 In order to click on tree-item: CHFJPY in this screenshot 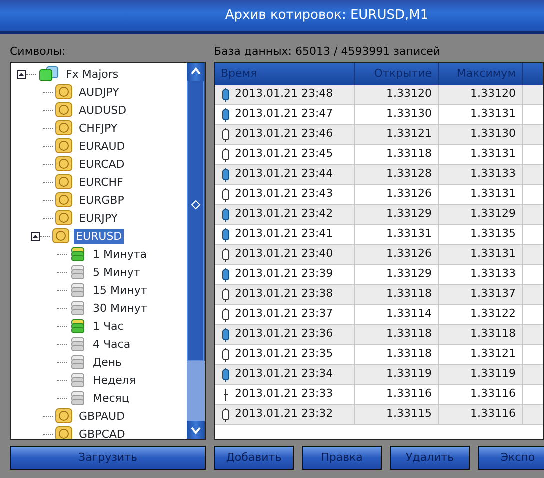, I will do `click(98, 128)`.